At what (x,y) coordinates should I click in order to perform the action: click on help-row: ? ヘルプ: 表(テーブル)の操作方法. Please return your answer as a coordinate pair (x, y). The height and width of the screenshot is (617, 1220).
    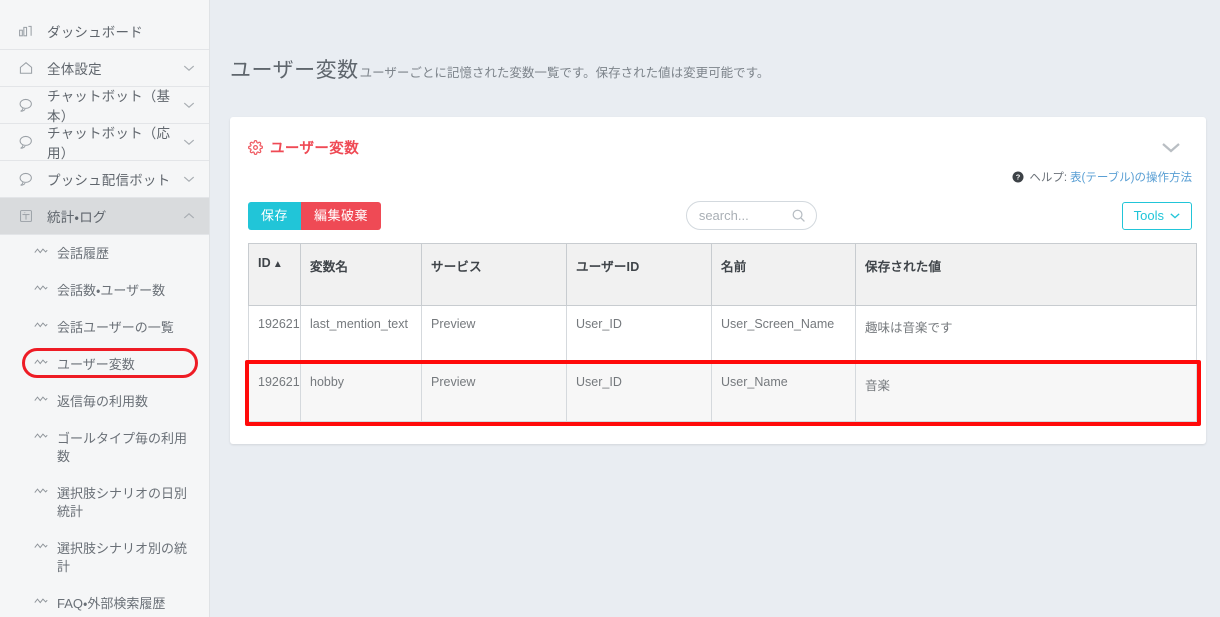
    Looking at the image, I should click on (718, 173).